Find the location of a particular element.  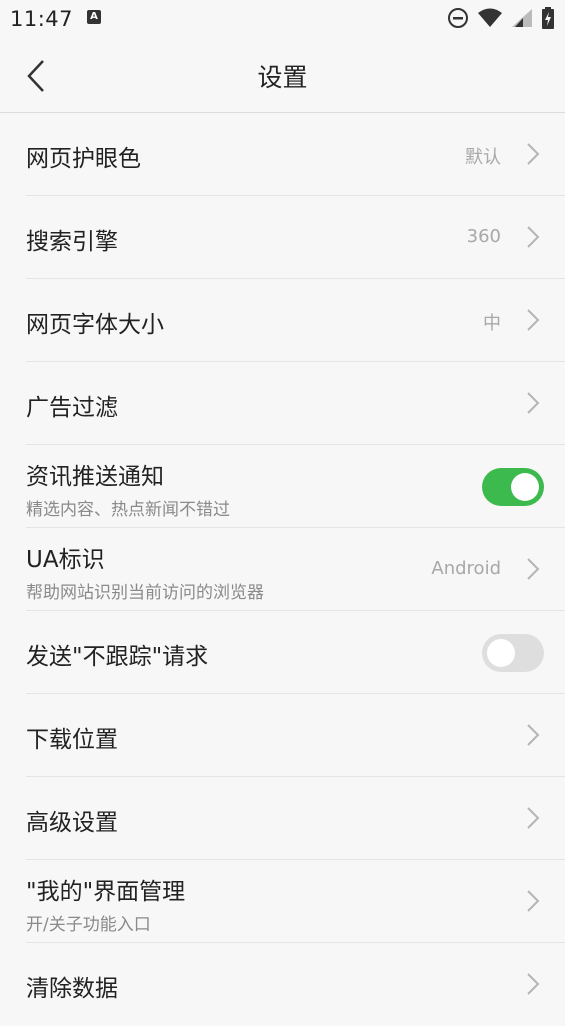

page-title: 设置 is located at coordinates (282, 77).